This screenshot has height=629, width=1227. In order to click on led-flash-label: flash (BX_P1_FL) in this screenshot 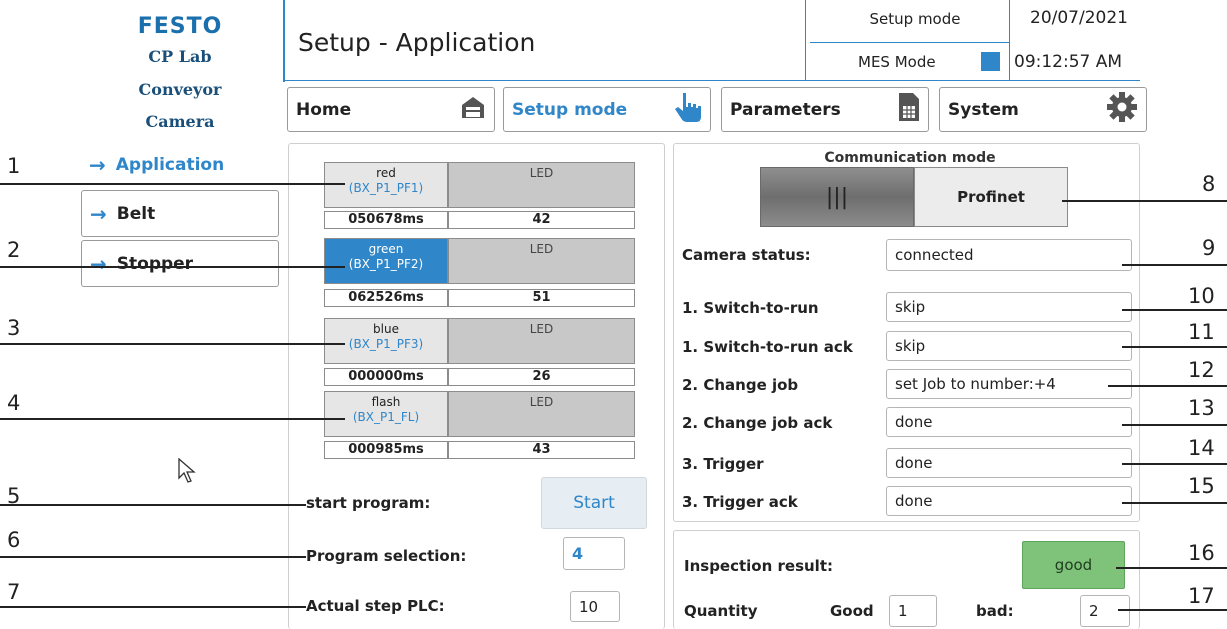, I will do `click(386, 414)`.